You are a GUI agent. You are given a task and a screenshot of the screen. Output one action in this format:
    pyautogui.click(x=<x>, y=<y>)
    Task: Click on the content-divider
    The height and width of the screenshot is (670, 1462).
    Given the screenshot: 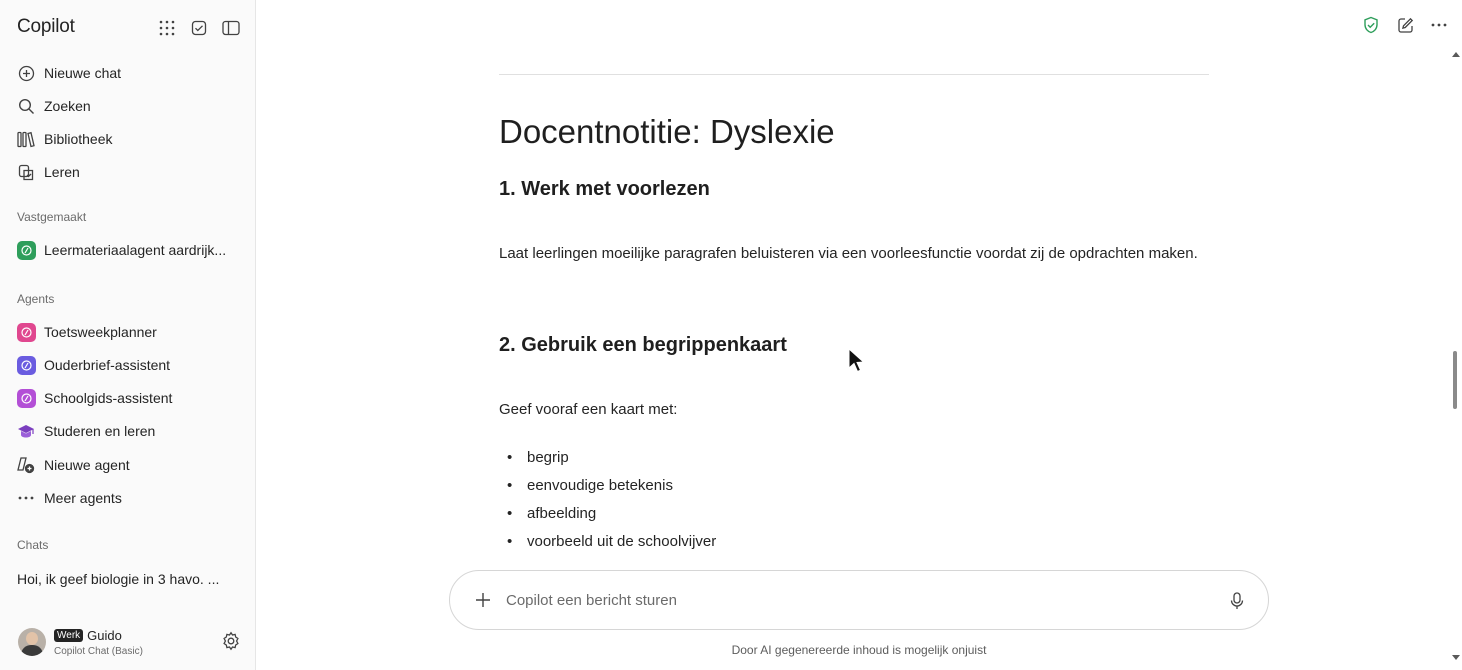 What is the action you would take?
    pyautogui.click(x=854, y=74)
    